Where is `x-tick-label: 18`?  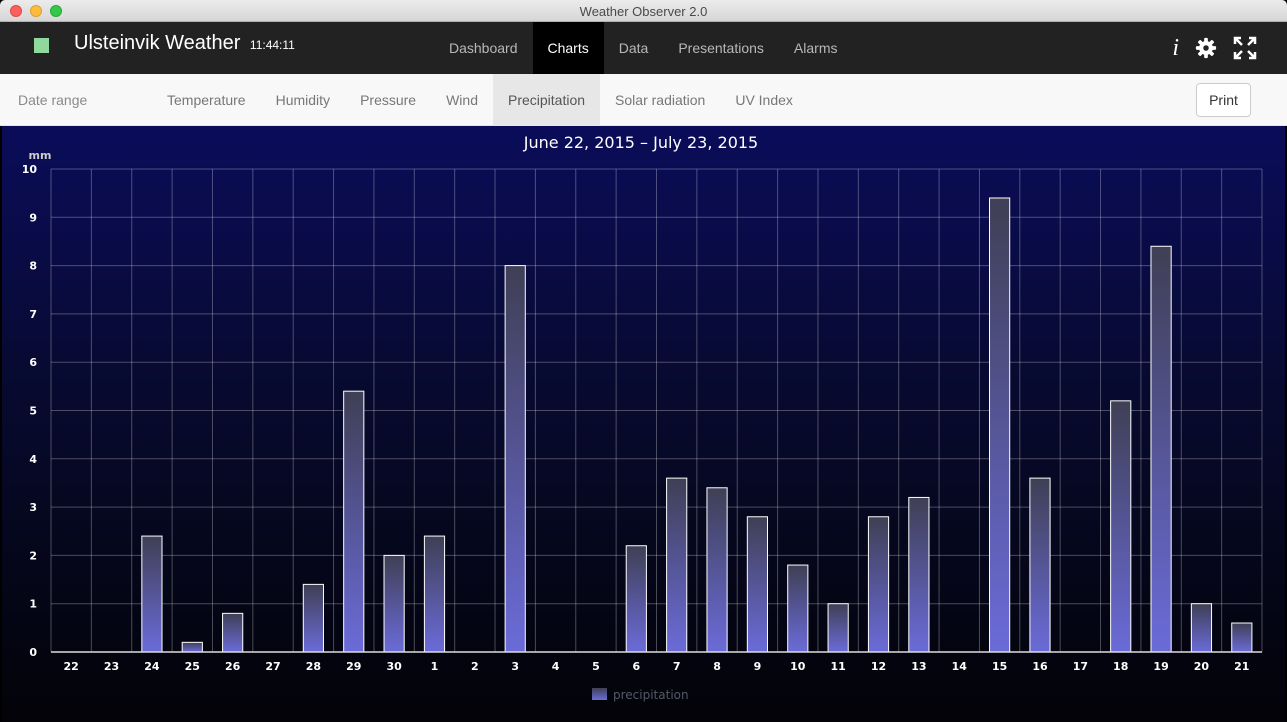 x-tick-label: 18 is located at coordinates (1120, 666).